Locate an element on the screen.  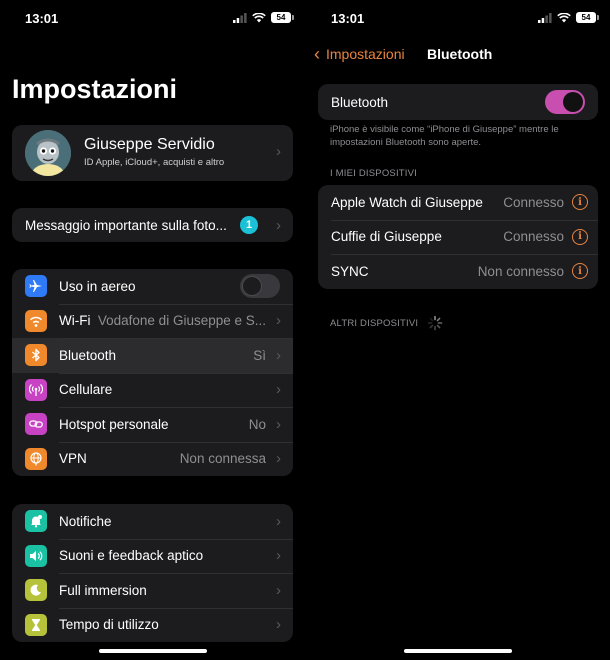
moon-icon is located at coordinates (36, 590).